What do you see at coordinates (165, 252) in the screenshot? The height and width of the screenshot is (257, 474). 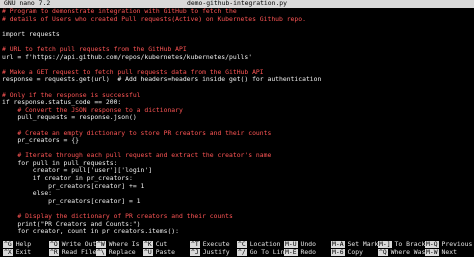 I see `shortcut-label: Paste` at bounding box center [165, 252].